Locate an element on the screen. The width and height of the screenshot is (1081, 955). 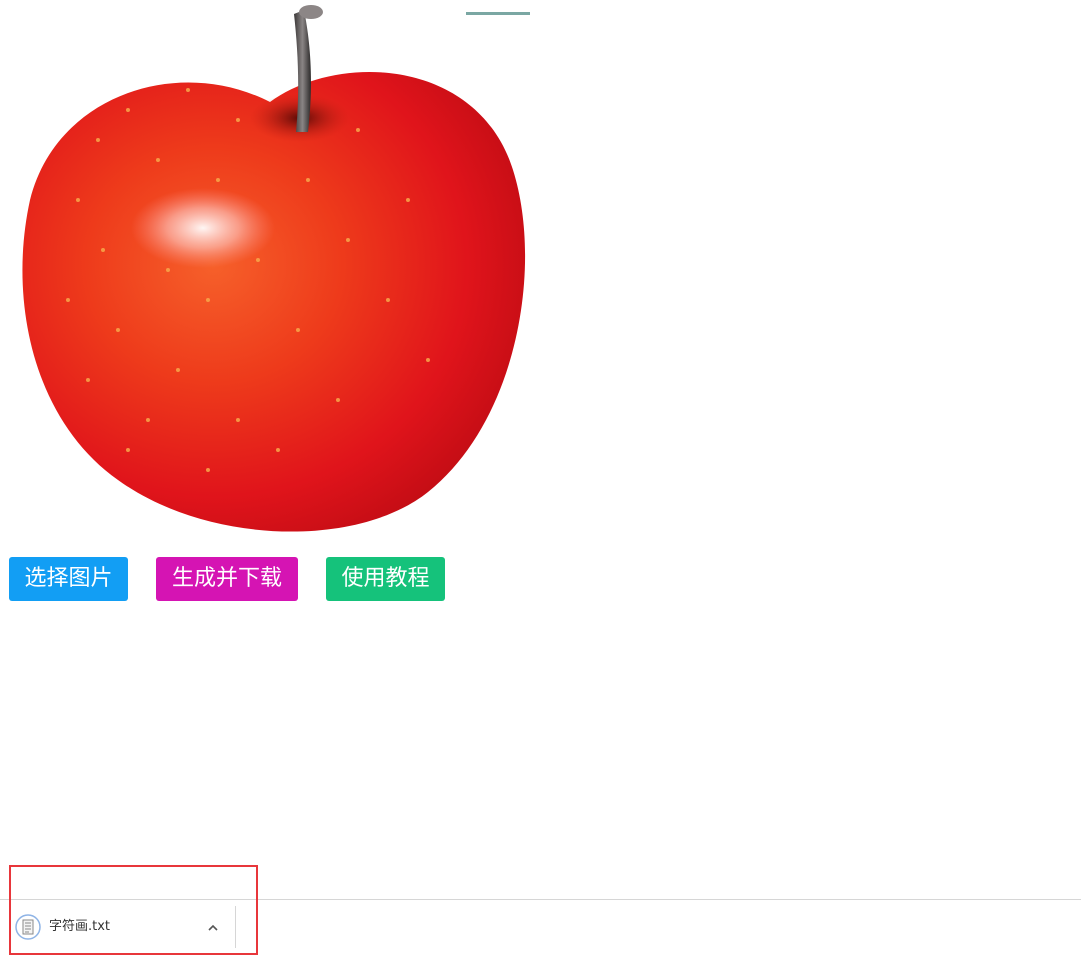
generate-download-button: 生成并下载 is located at coordinates (227, 579).